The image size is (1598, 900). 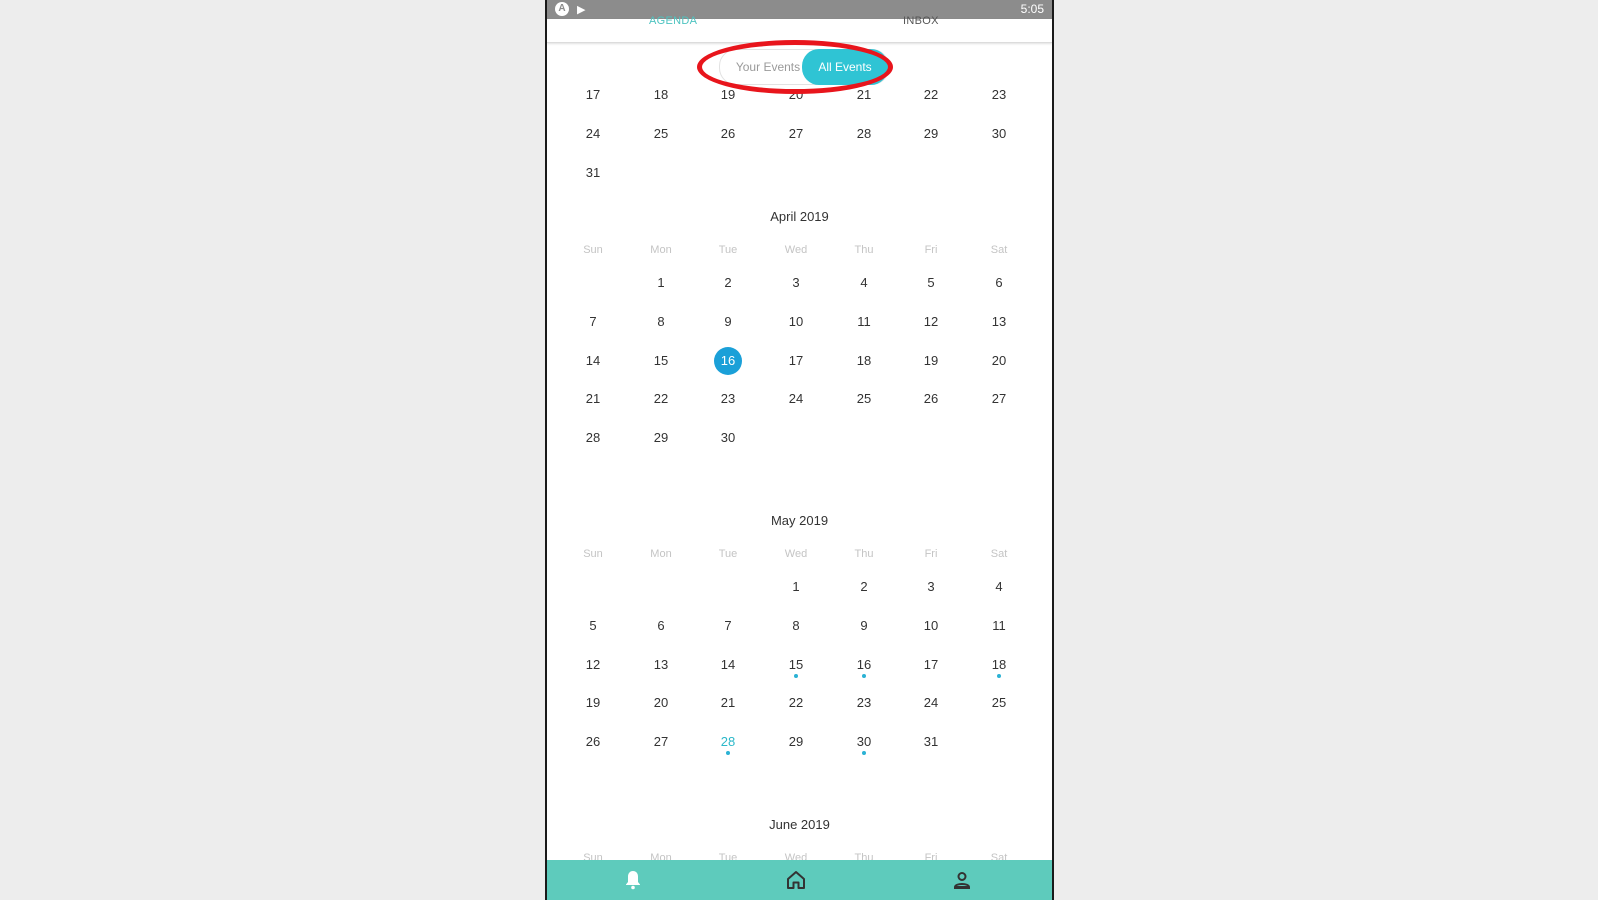 I want to click on month-title-april: April 2019, so click(x=799, y=216).